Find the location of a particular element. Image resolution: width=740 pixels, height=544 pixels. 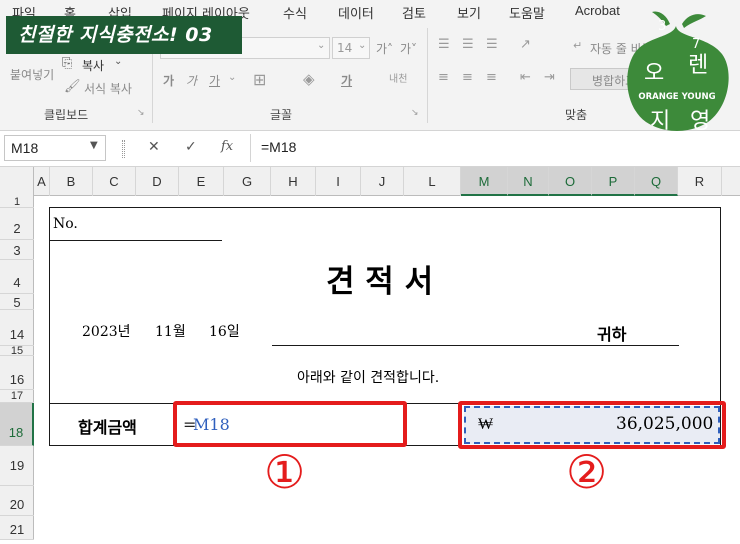

orientation-icon: ↗ is located at coordinates (525, 44).